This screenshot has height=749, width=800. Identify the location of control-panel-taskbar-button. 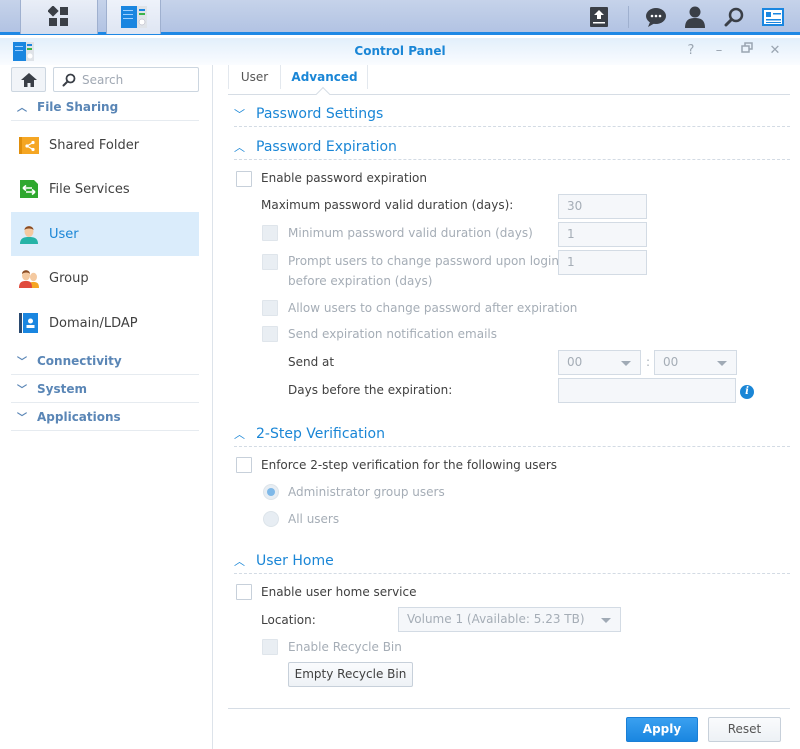
(133, 17).